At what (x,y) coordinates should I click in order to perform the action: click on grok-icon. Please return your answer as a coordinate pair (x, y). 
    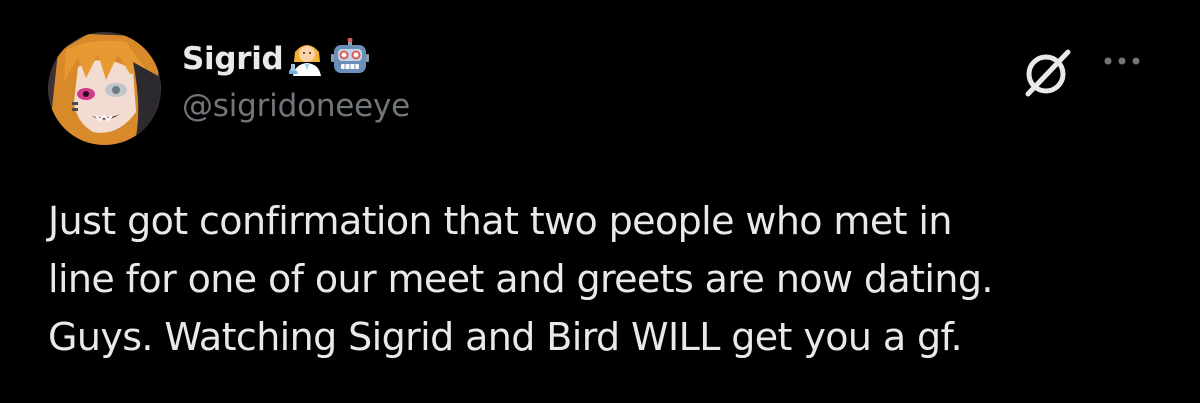
    Looking at the image, I should click on (1048, 72).